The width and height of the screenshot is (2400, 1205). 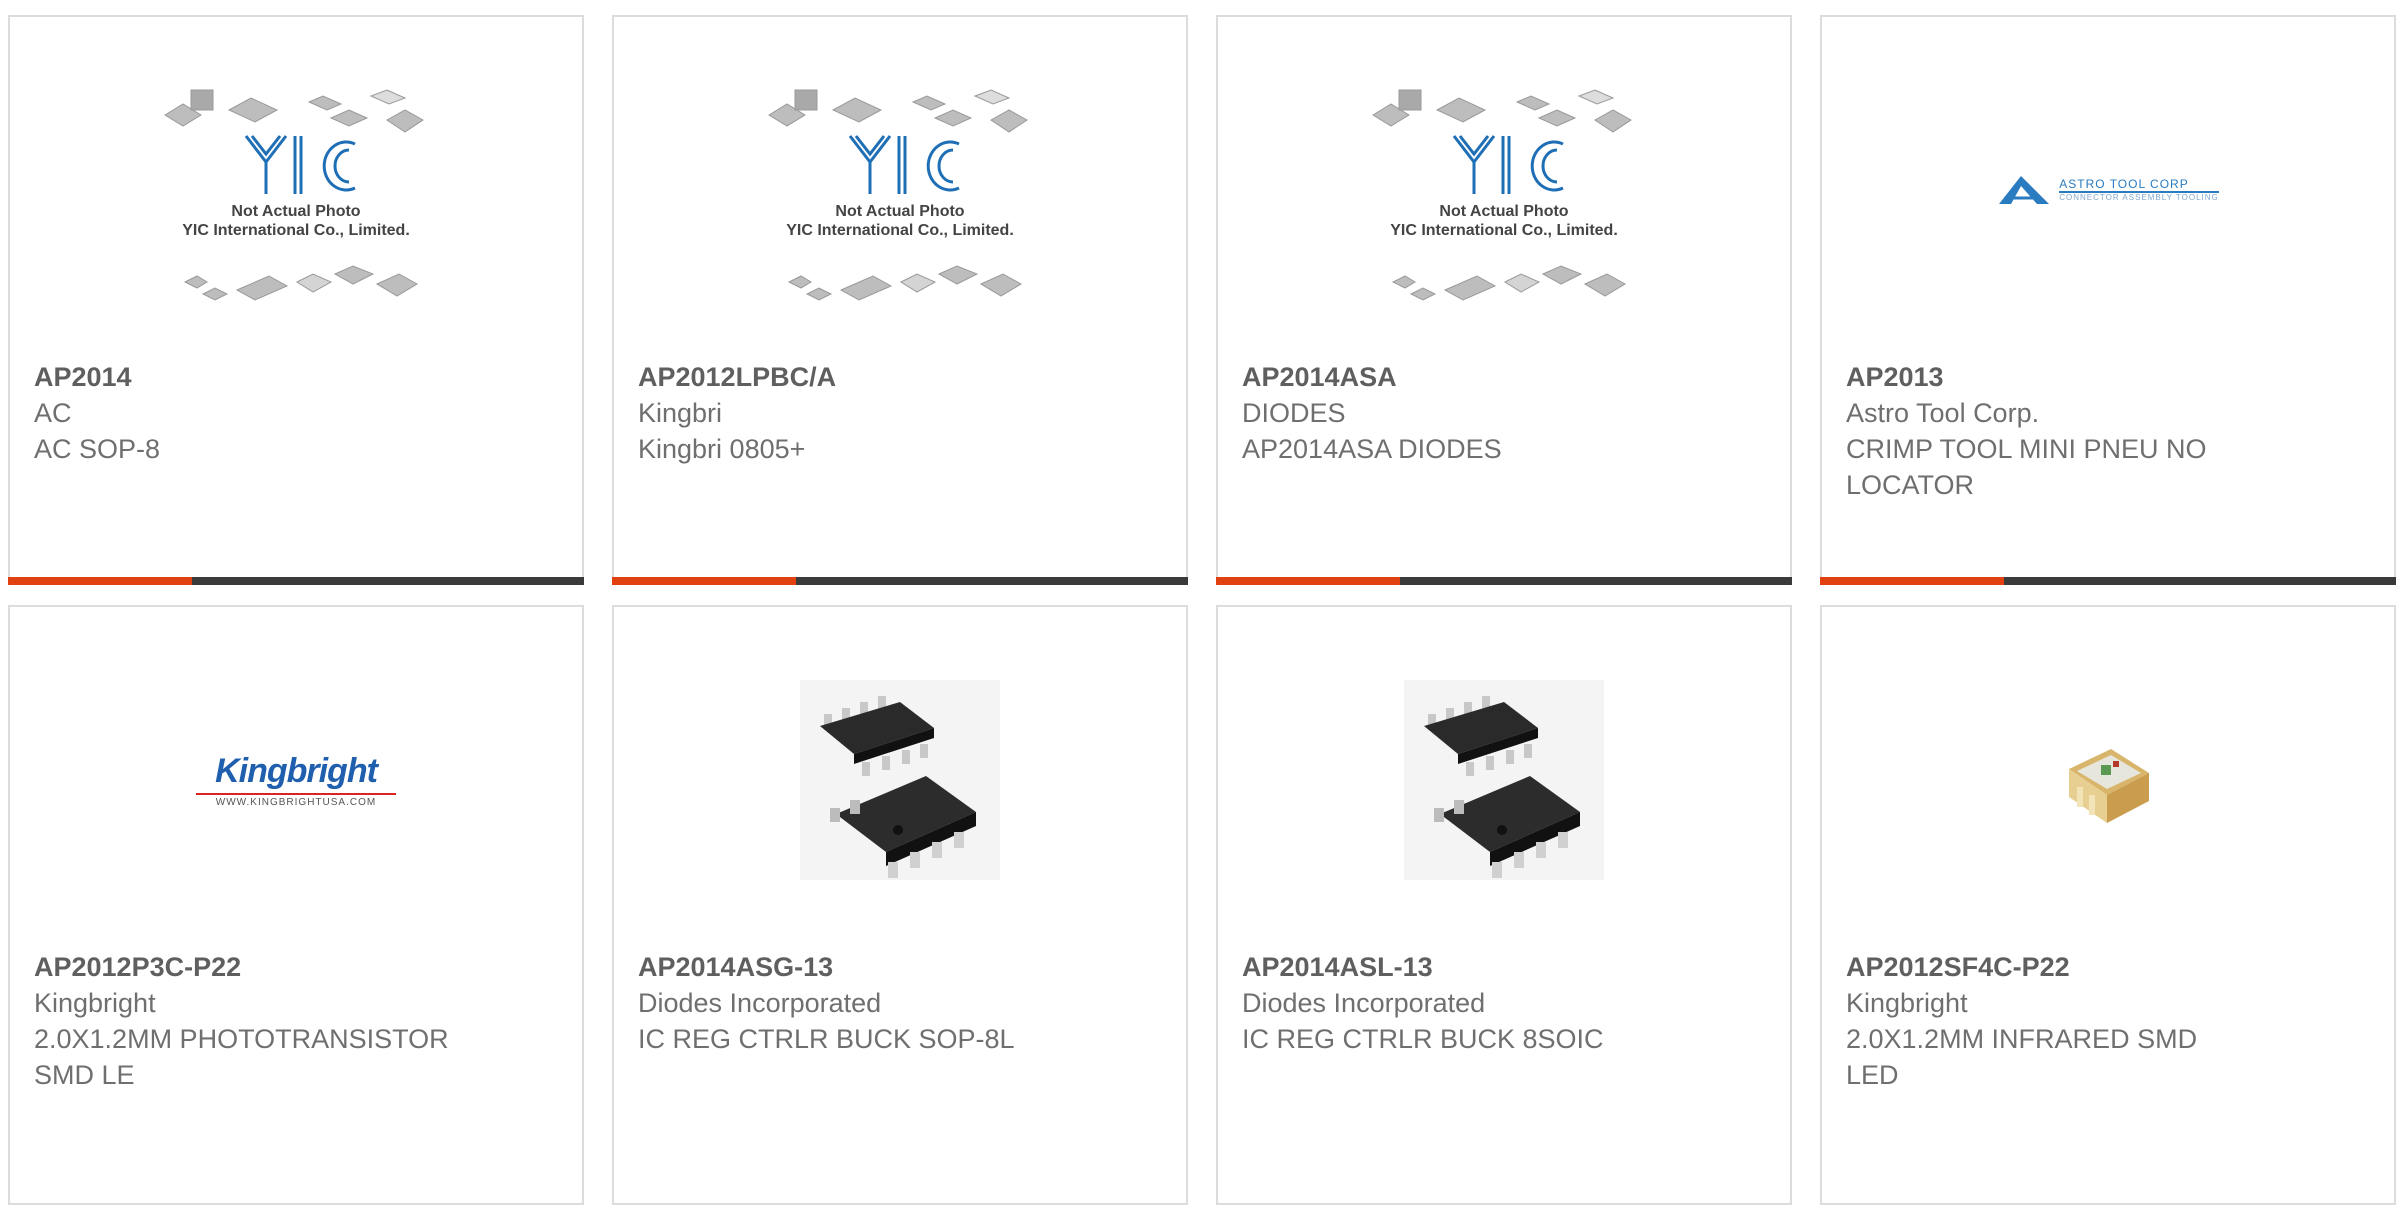 I want to click on description: Kingbri 0805+, so click(x=722, y=449).